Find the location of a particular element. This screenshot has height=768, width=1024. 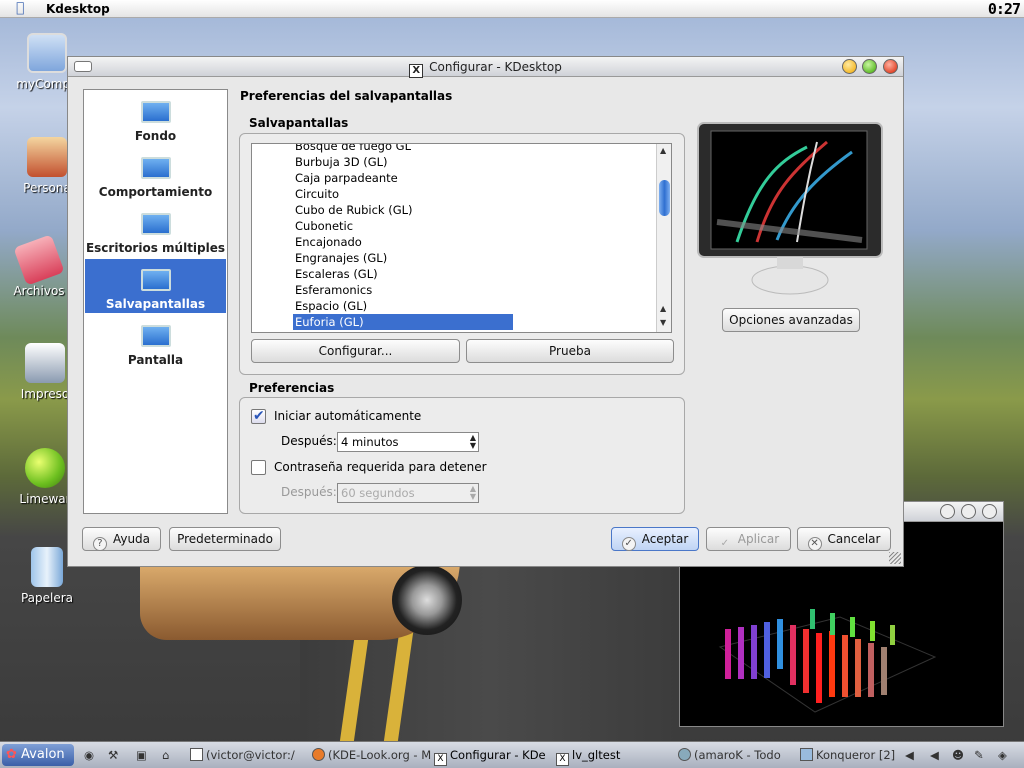

task-amarok: (amaroK - Todo is located at coordinates (729, 755).